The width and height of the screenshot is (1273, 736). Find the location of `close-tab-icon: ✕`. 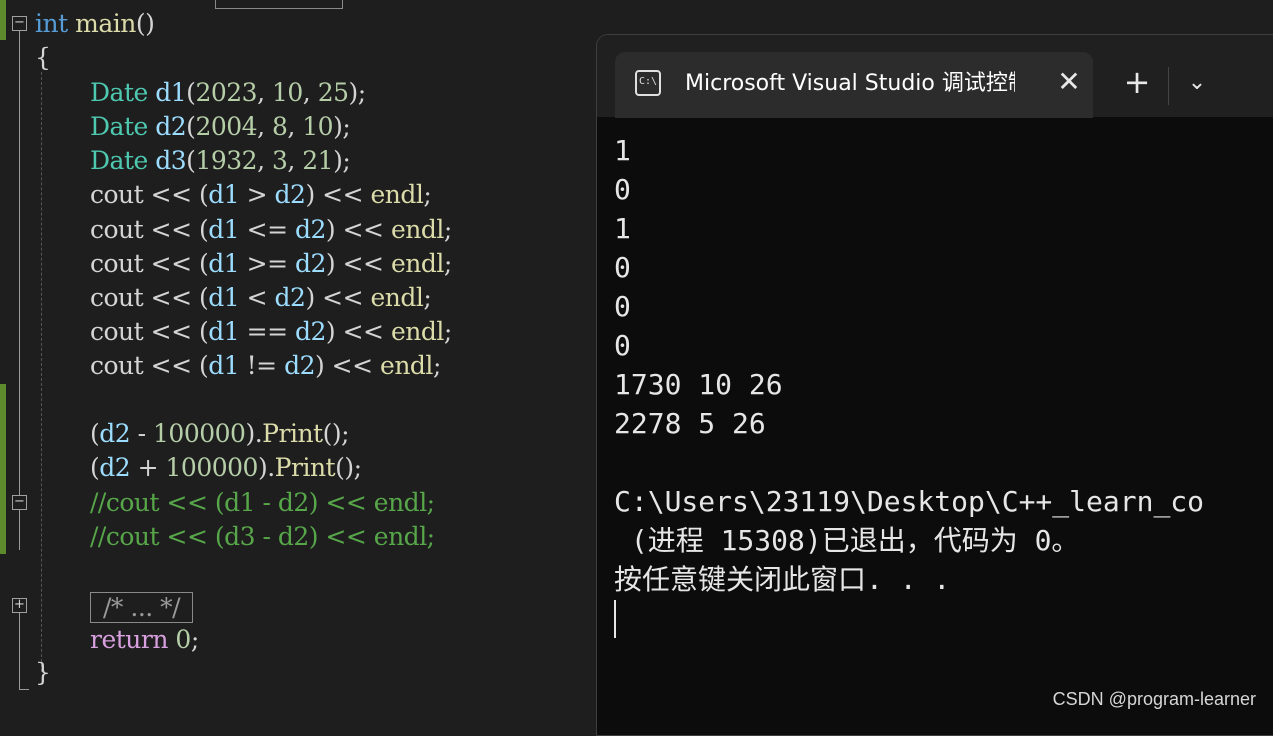

close-tab-icon: ✕ is located at coordinates (1069, 82).